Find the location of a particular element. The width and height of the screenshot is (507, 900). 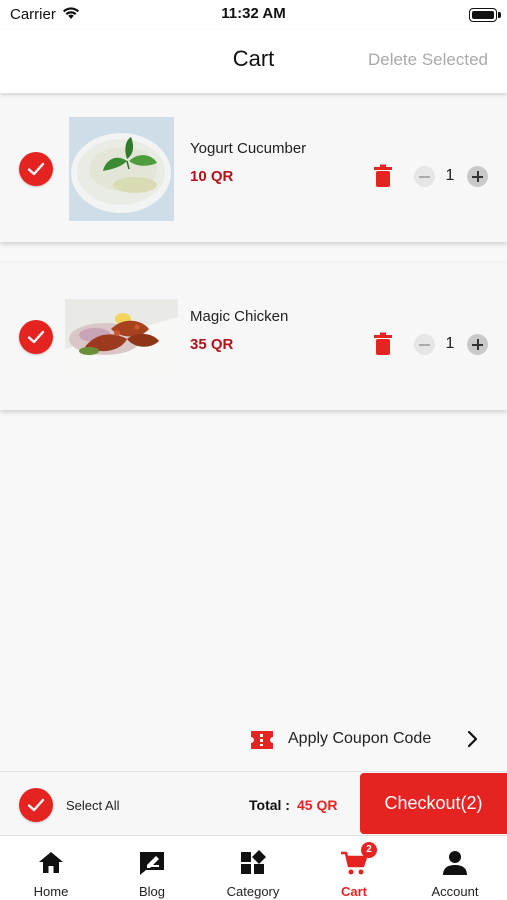

bottom-tab-bar: Home Blog Category 2 Cart Account is located at coordinates (253, 867).